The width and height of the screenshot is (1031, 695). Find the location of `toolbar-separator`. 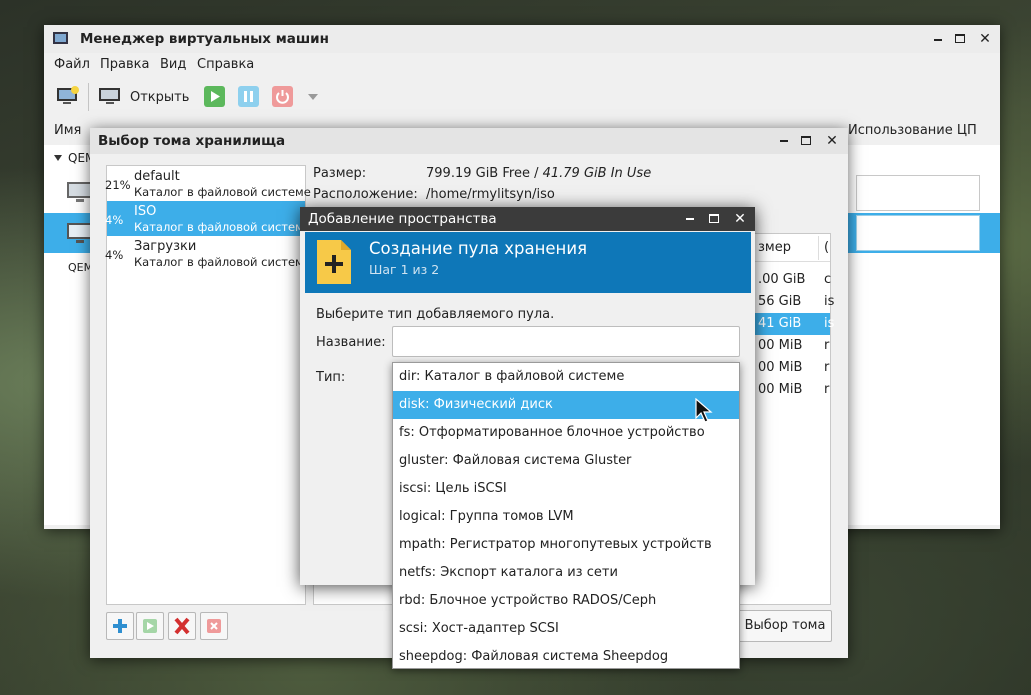

toolbar-separator is located at coordinates (88, 97).